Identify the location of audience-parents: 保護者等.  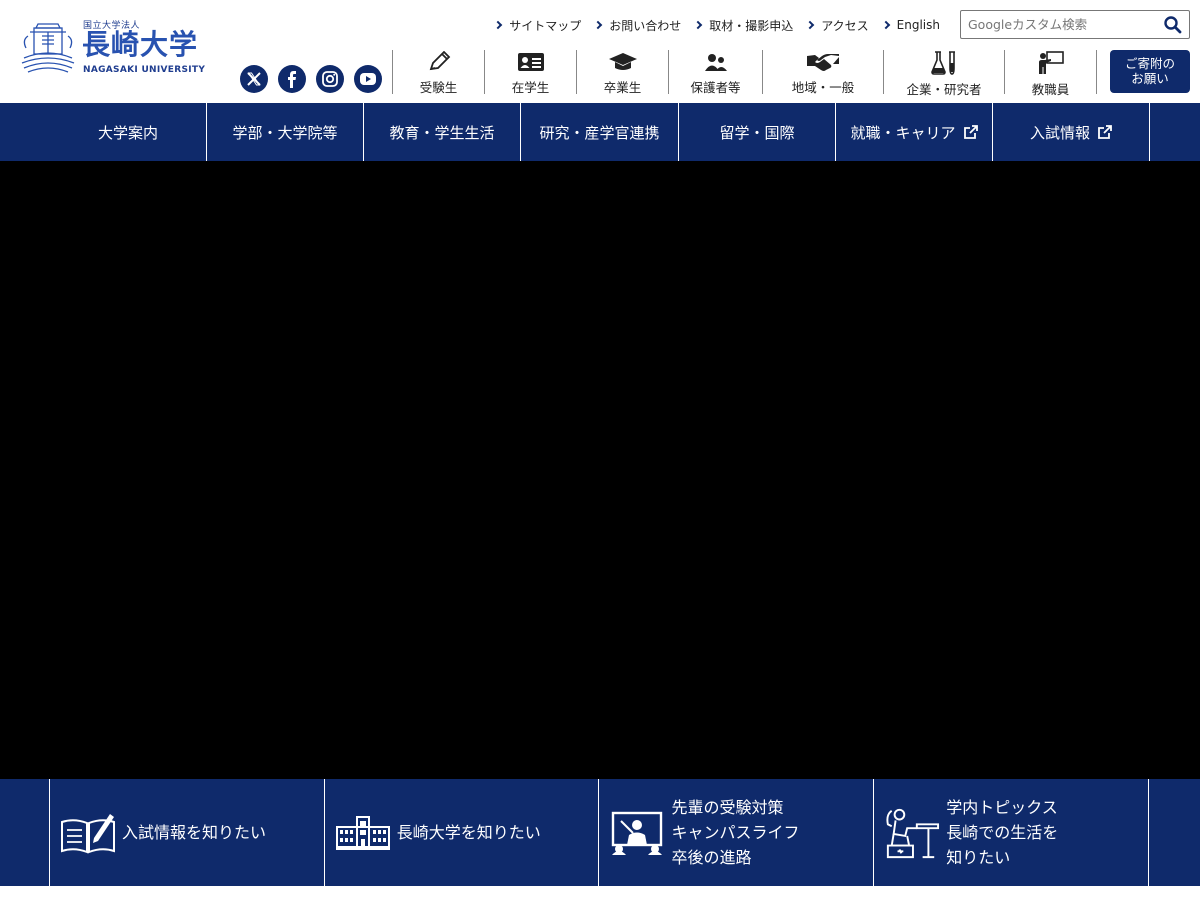
(715, 72).